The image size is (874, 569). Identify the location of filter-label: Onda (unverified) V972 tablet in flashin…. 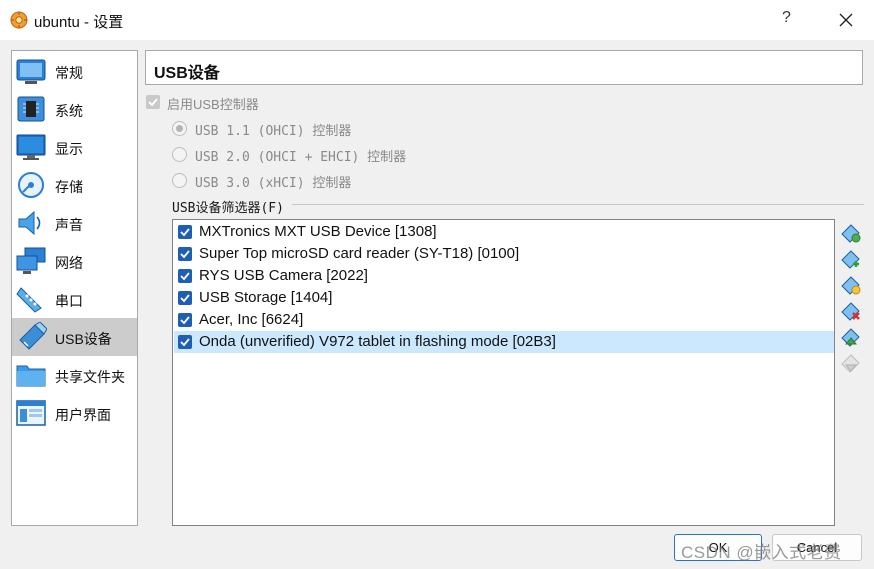
(377, 341).